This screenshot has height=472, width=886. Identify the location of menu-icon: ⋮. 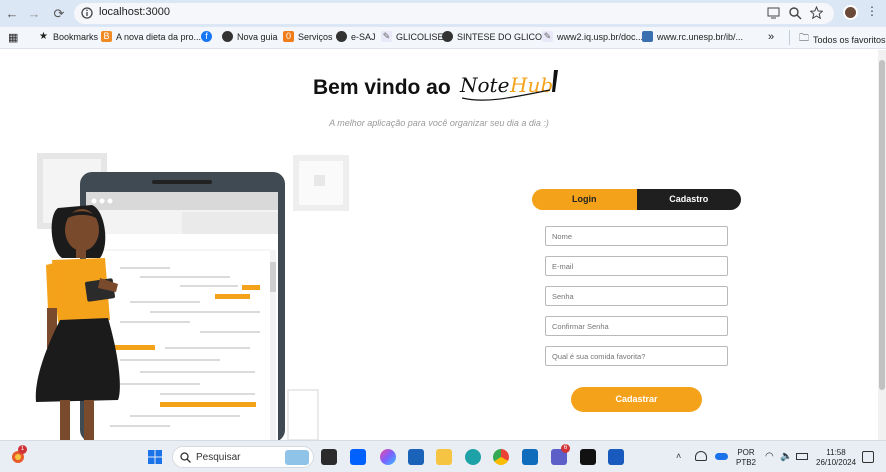
(872, 11).